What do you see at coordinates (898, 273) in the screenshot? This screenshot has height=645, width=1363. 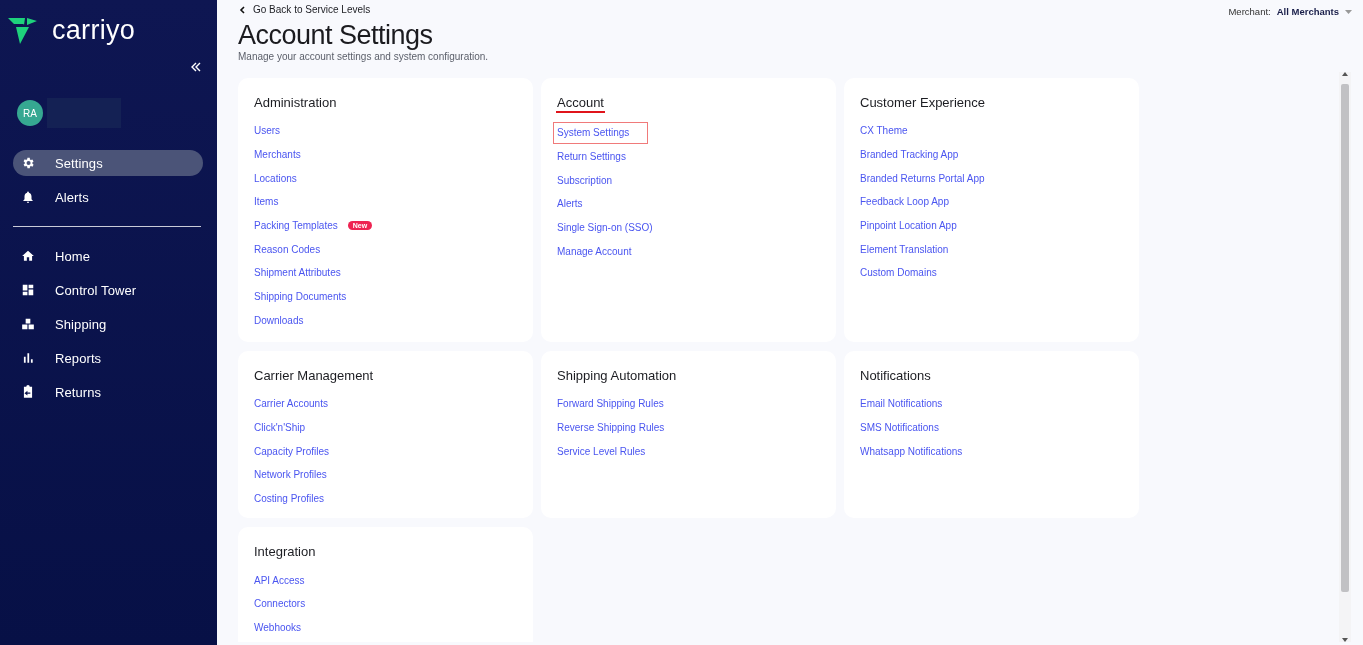 I see `settings-link: Custom Domains` at bounding box center [898, 273].